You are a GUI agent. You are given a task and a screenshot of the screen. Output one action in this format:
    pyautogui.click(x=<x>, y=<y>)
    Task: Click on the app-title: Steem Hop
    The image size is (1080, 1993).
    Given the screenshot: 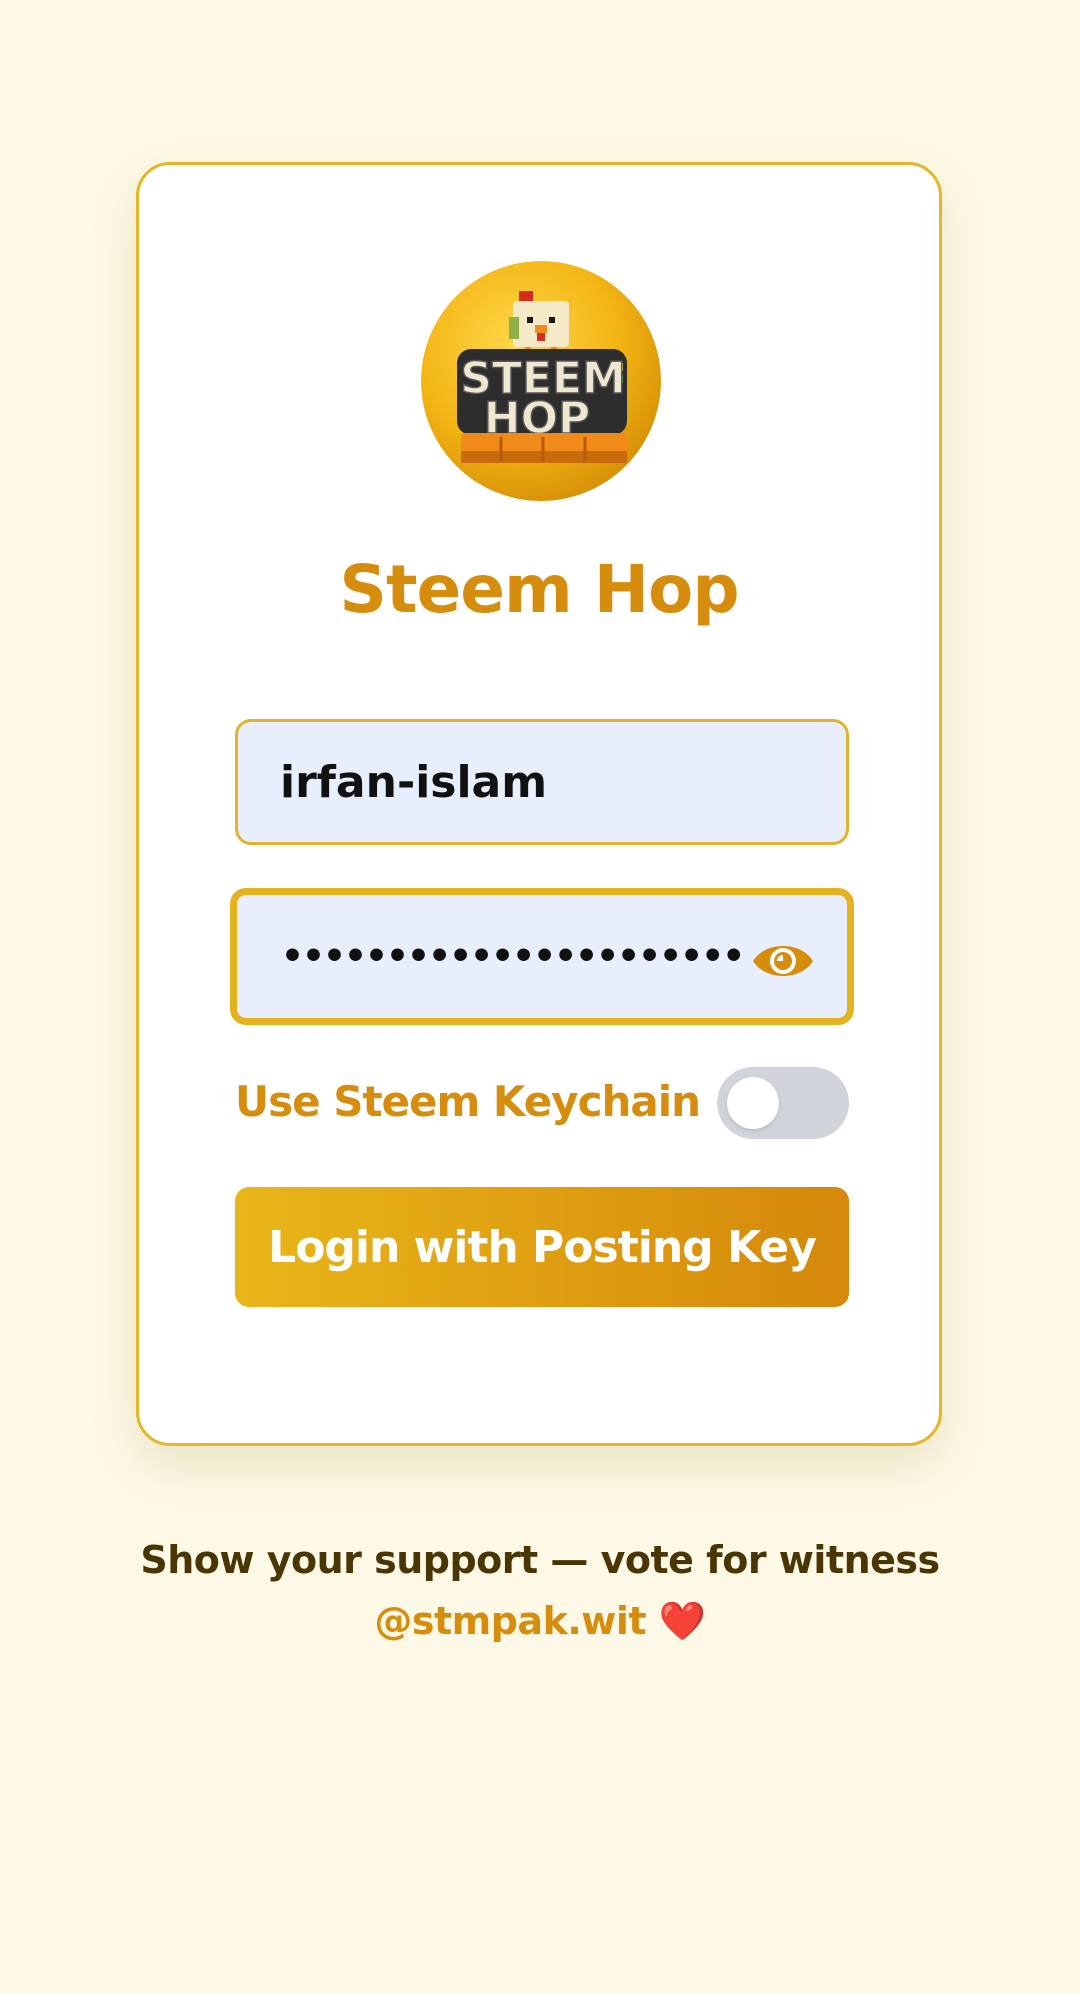 What is the action you would take?
    pyautogui.click(x=539, y=589)
    